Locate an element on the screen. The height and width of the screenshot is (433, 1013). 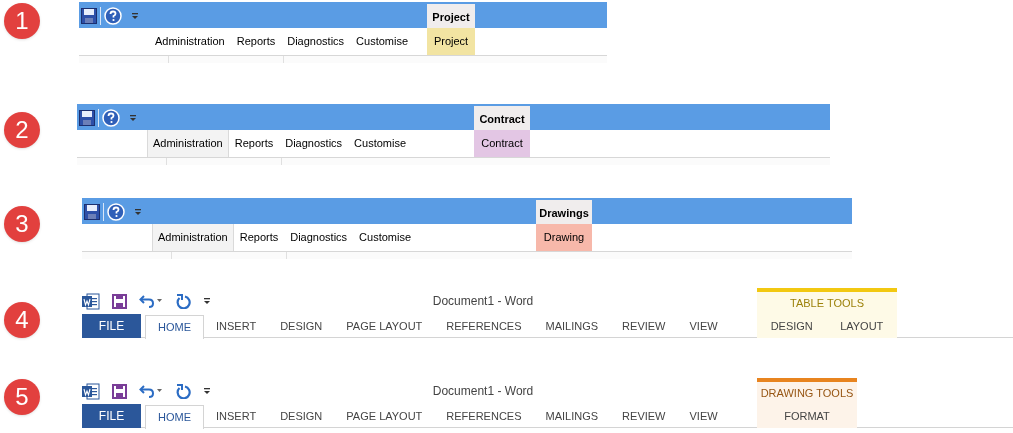
context-group-header: DRAWING TOOLS is located at coordinates (807, 391).